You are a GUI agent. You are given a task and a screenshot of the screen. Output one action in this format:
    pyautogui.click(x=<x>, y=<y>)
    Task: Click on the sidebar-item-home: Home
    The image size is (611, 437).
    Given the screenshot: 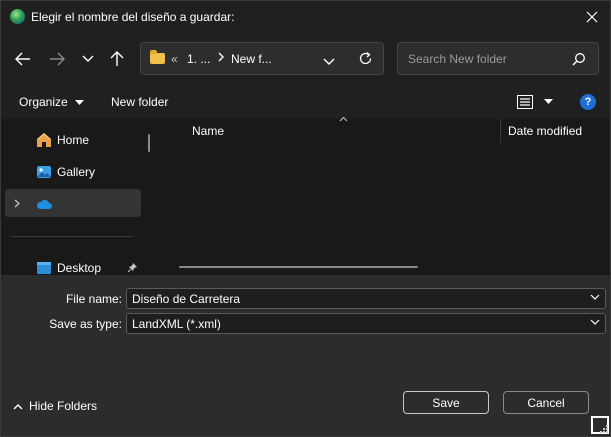 What is the action you would take?
    pyautogui.click(x=73, y=140)
    